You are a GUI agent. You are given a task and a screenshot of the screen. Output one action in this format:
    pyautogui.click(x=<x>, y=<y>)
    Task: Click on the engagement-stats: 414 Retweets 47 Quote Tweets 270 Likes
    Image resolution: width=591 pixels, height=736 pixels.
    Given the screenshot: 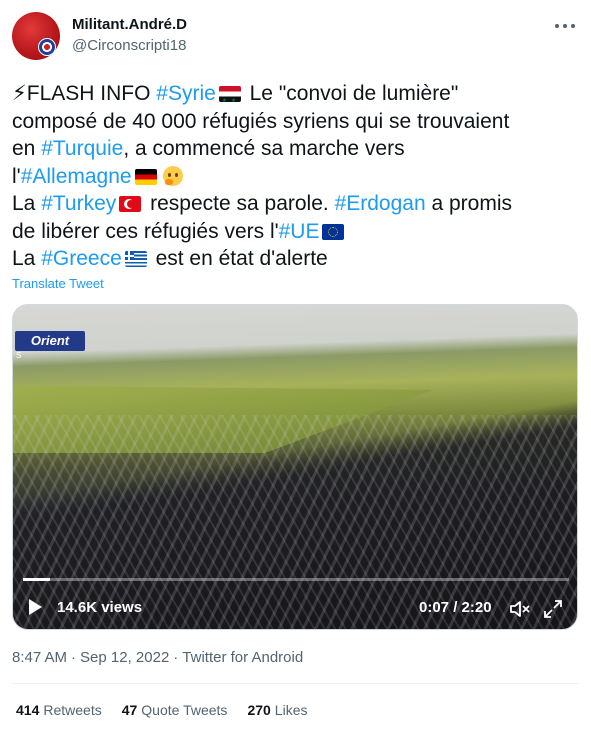 What is the action you would take?
    pyautogui.click(x=171, y=710)
    